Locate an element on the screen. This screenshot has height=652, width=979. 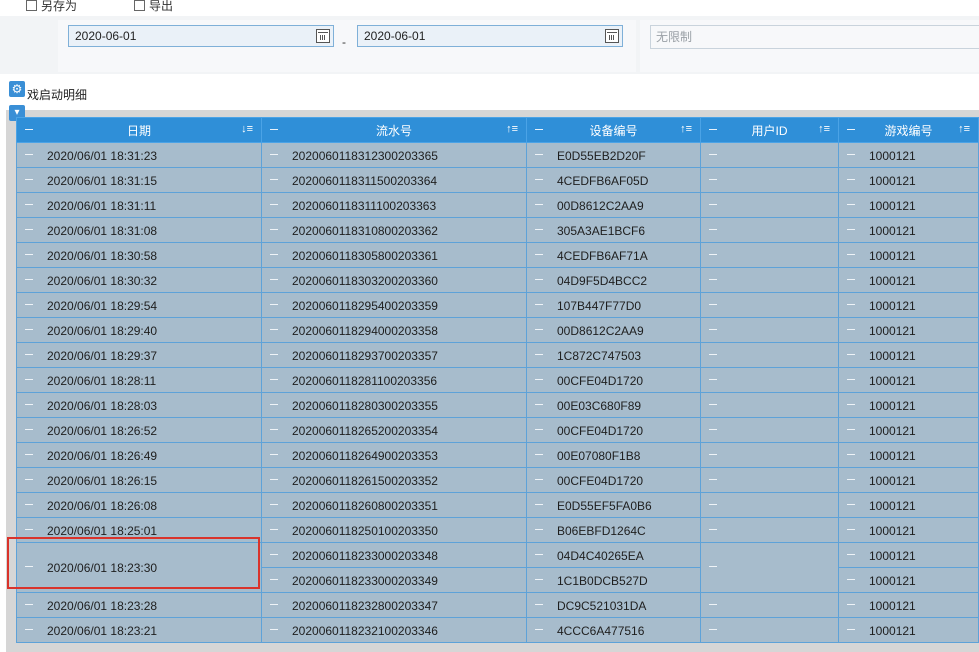
end-date-input: 2020-06-01 is located at coordinates (490, 36).